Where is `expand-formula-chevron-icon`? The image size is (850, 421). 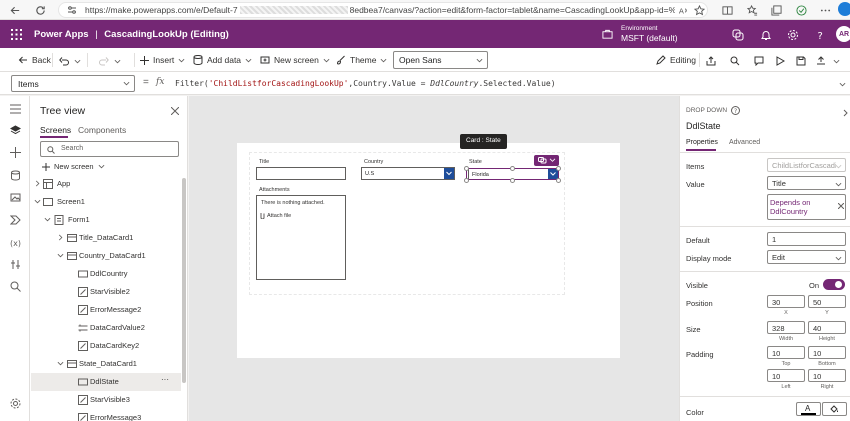
expand-formula-chevron-icon is located at coordinates (842, 84).